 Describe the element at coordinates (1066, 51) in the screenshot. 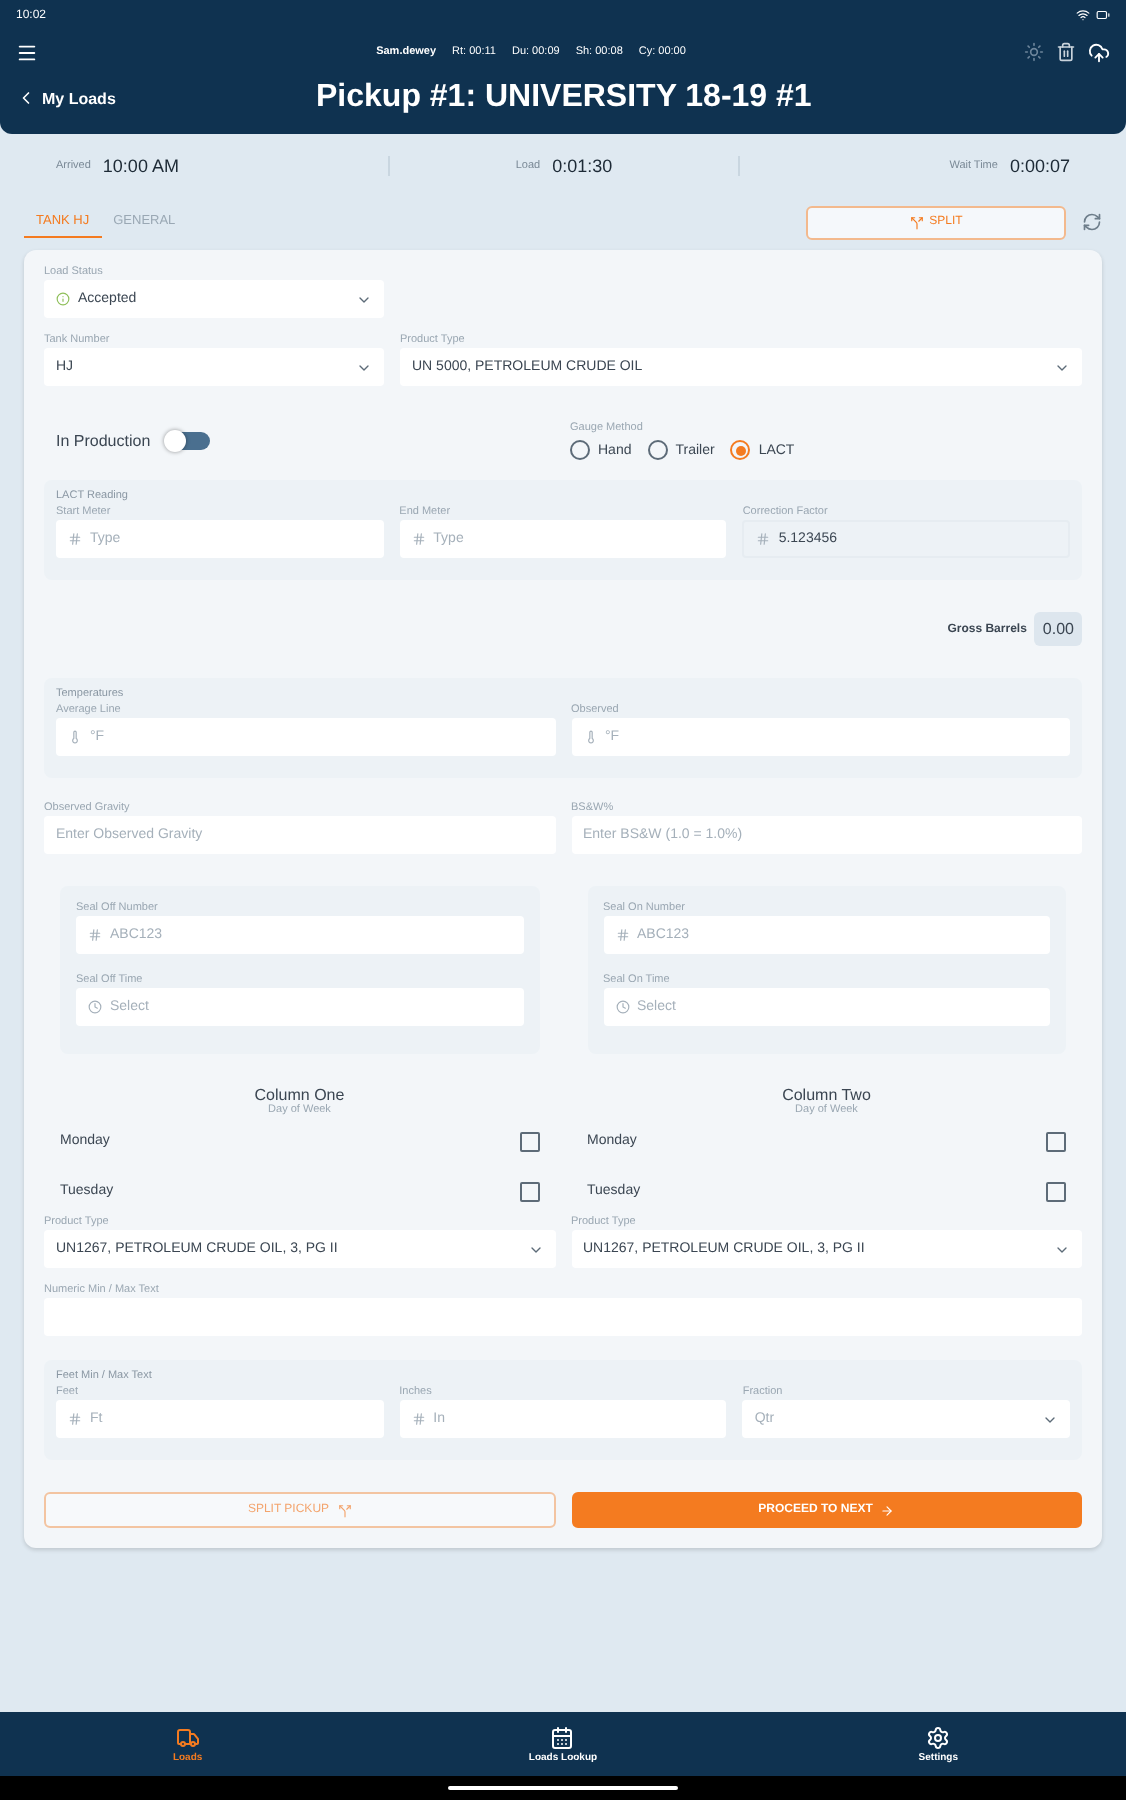

I see `trash-icon` at that location.